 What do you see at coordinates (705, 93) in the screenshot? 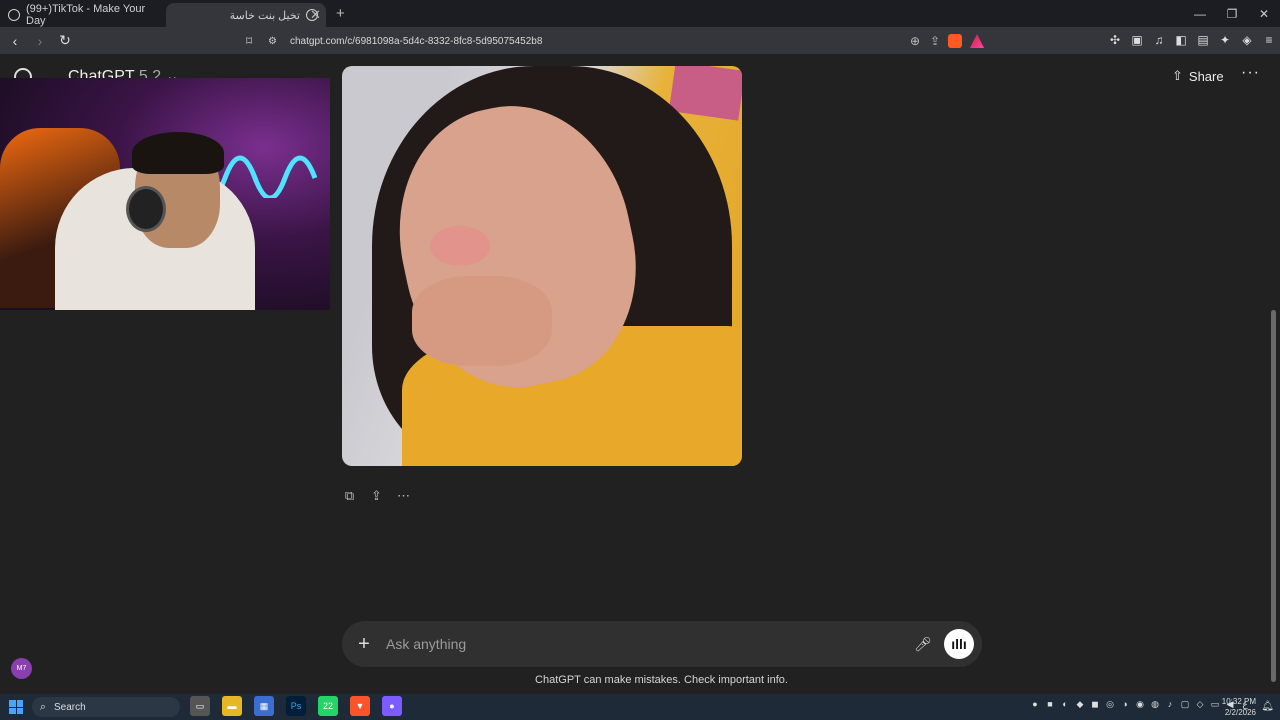
I see `background-sign` at bounding box center [705, 93].